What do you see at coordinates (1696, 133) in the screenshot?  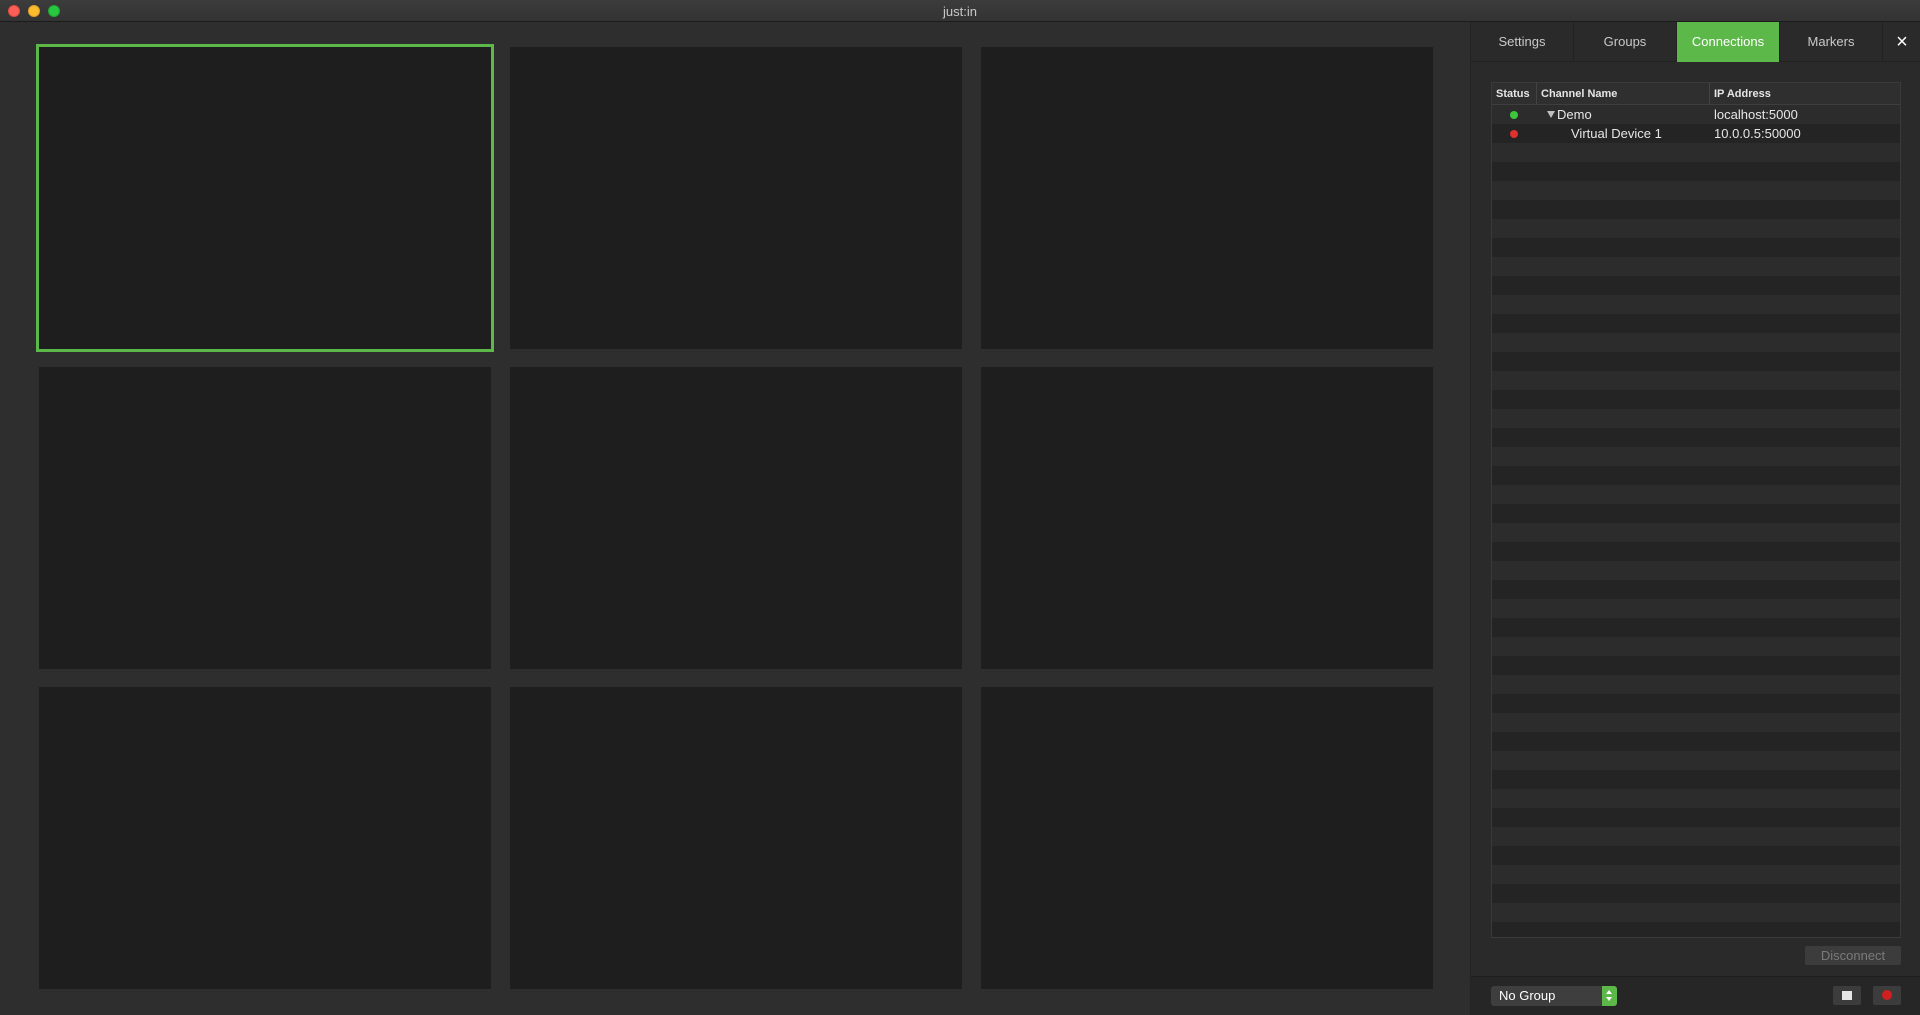 I see `table-row: Virtual Device 1 10.0.0.5:50000` at bounding box center [1696, 133].